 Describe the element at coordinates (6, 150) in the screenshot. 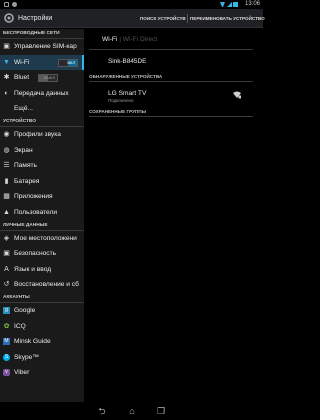

I see `display-icon: ◍` at that location.